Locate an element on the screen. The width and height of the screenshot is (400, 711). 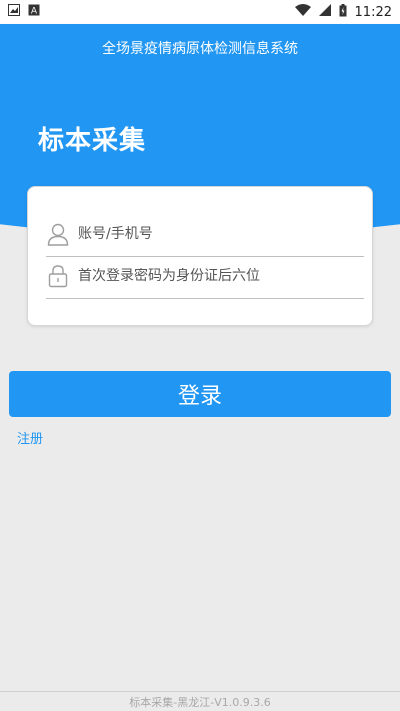
account-input is located at coordinates (208, 233).